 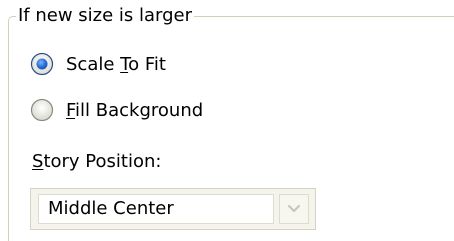 What do you see at coordinates (116, 64) in the screenshot?
I see `radio-scale-to-fit-label: Scale To Fit` at bounding box center [116, 64].